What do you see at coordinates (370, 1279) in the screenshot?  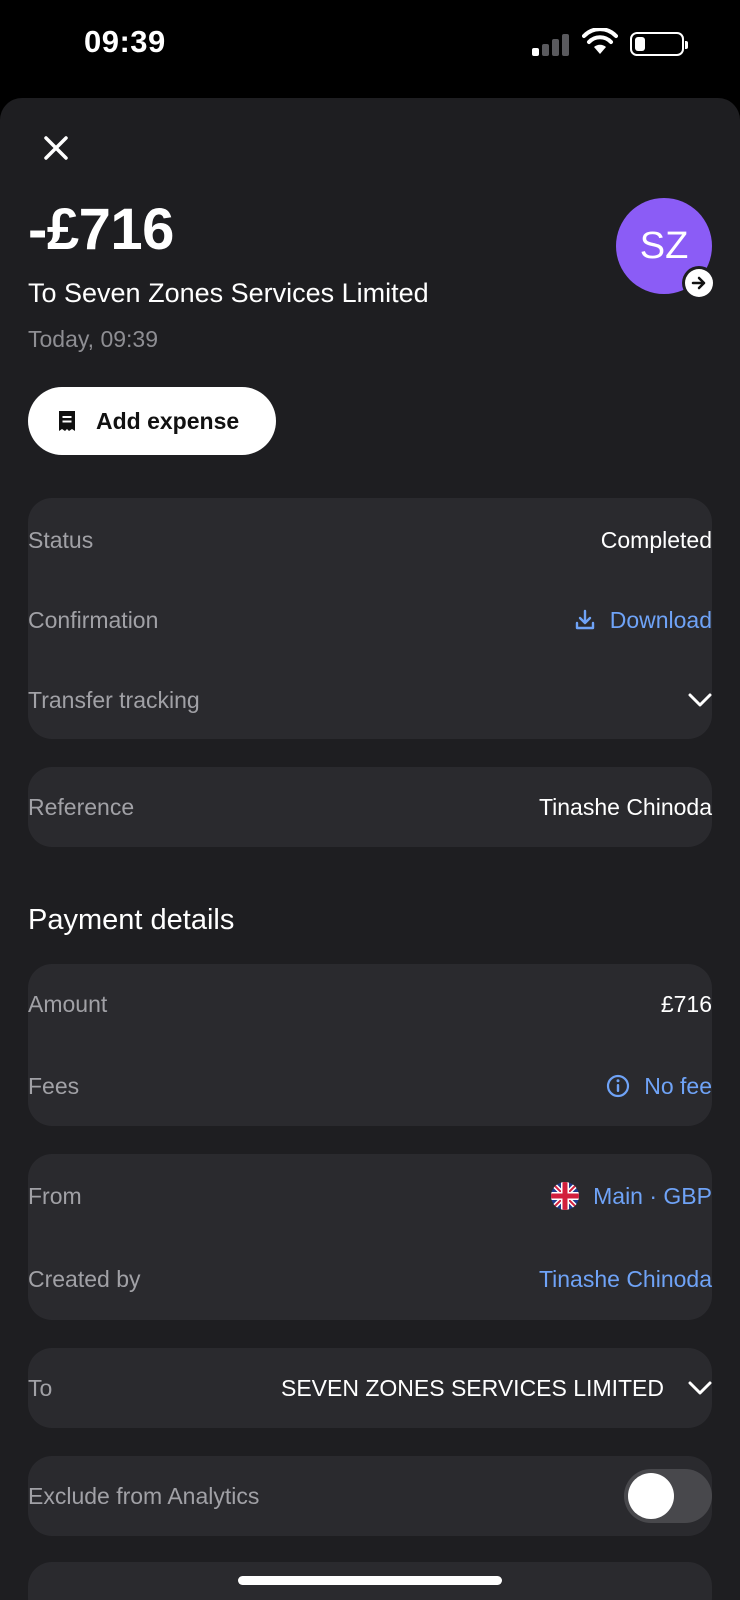 I see `created-by-row: Created by Tinashe Chinoda` at bounding box center [370, 1279].